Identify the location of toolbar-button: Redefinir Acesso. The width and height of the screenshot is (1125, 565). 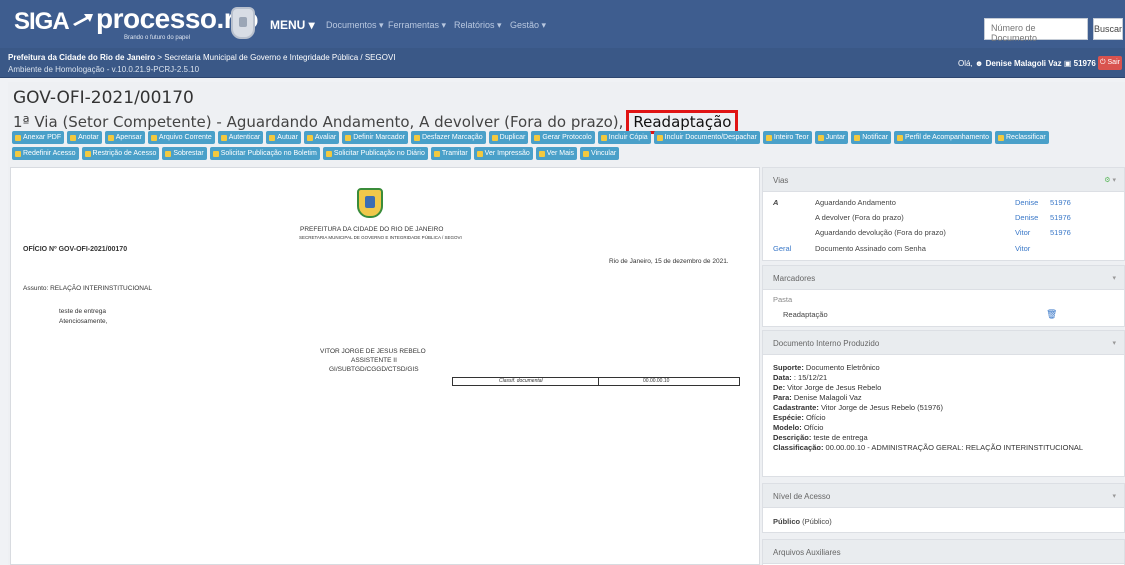
(45, 153).